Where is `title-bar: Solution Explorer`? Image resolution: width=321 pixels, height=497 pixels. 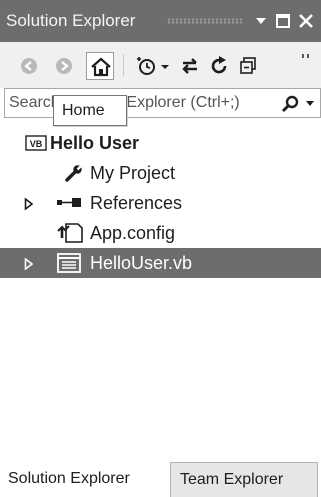
title-bar: Solution Explorer is located at coordinates (160, 21).